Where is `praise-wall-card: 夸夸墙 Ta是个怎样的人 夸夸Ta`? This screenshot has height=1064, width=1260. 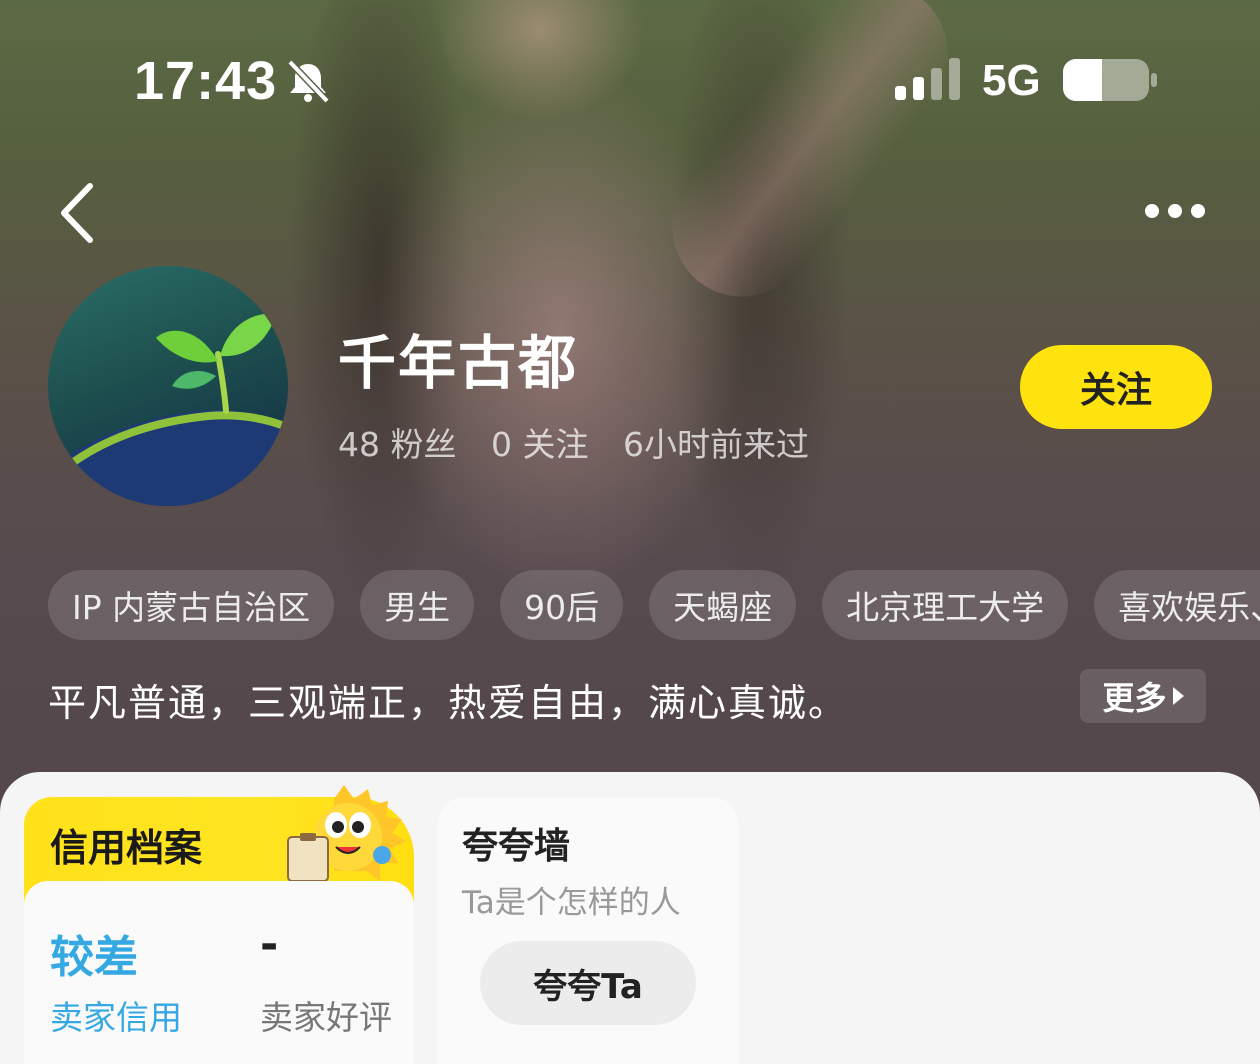
praise-wall-card: 夸夸墙 Ta是个怎样的人 夸夸Ta is located at coordinates (588, 930).